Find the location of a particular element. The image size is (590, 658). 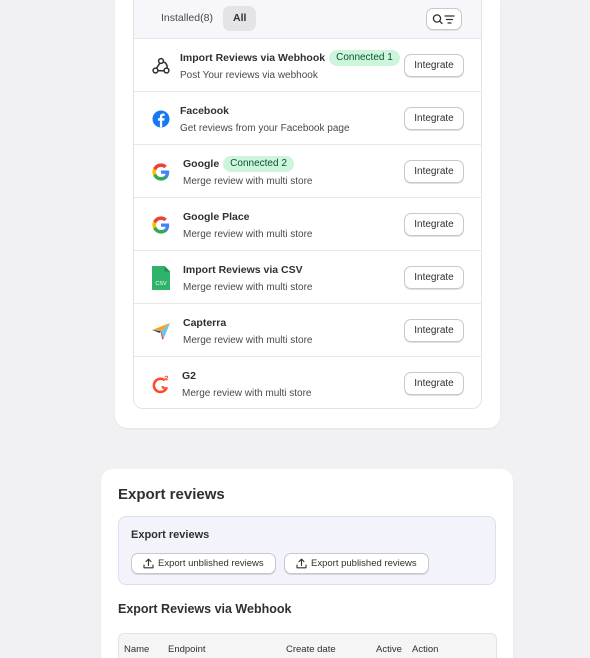

column-header-name: Name is located at coordinates (137, 649).